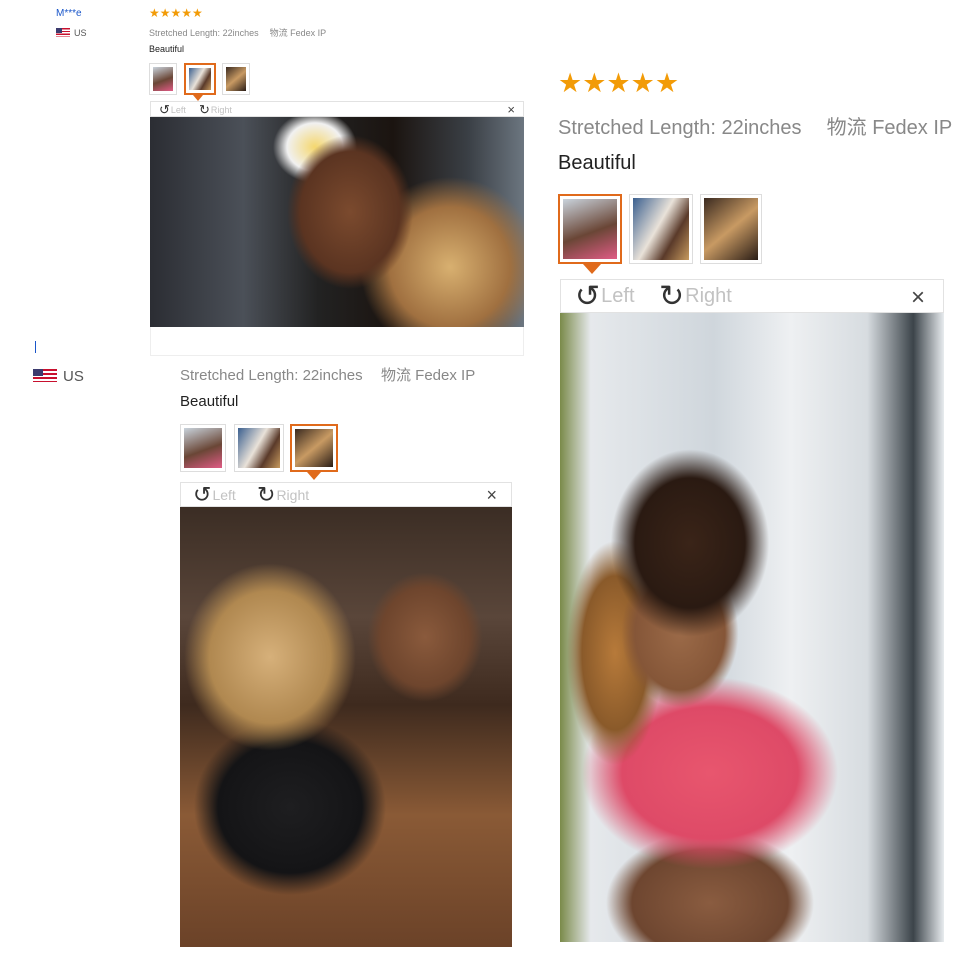  What do you see at coordinates (35, 347) in the screenshot?
I see `text-cursor` at bounding box center [35, 347].